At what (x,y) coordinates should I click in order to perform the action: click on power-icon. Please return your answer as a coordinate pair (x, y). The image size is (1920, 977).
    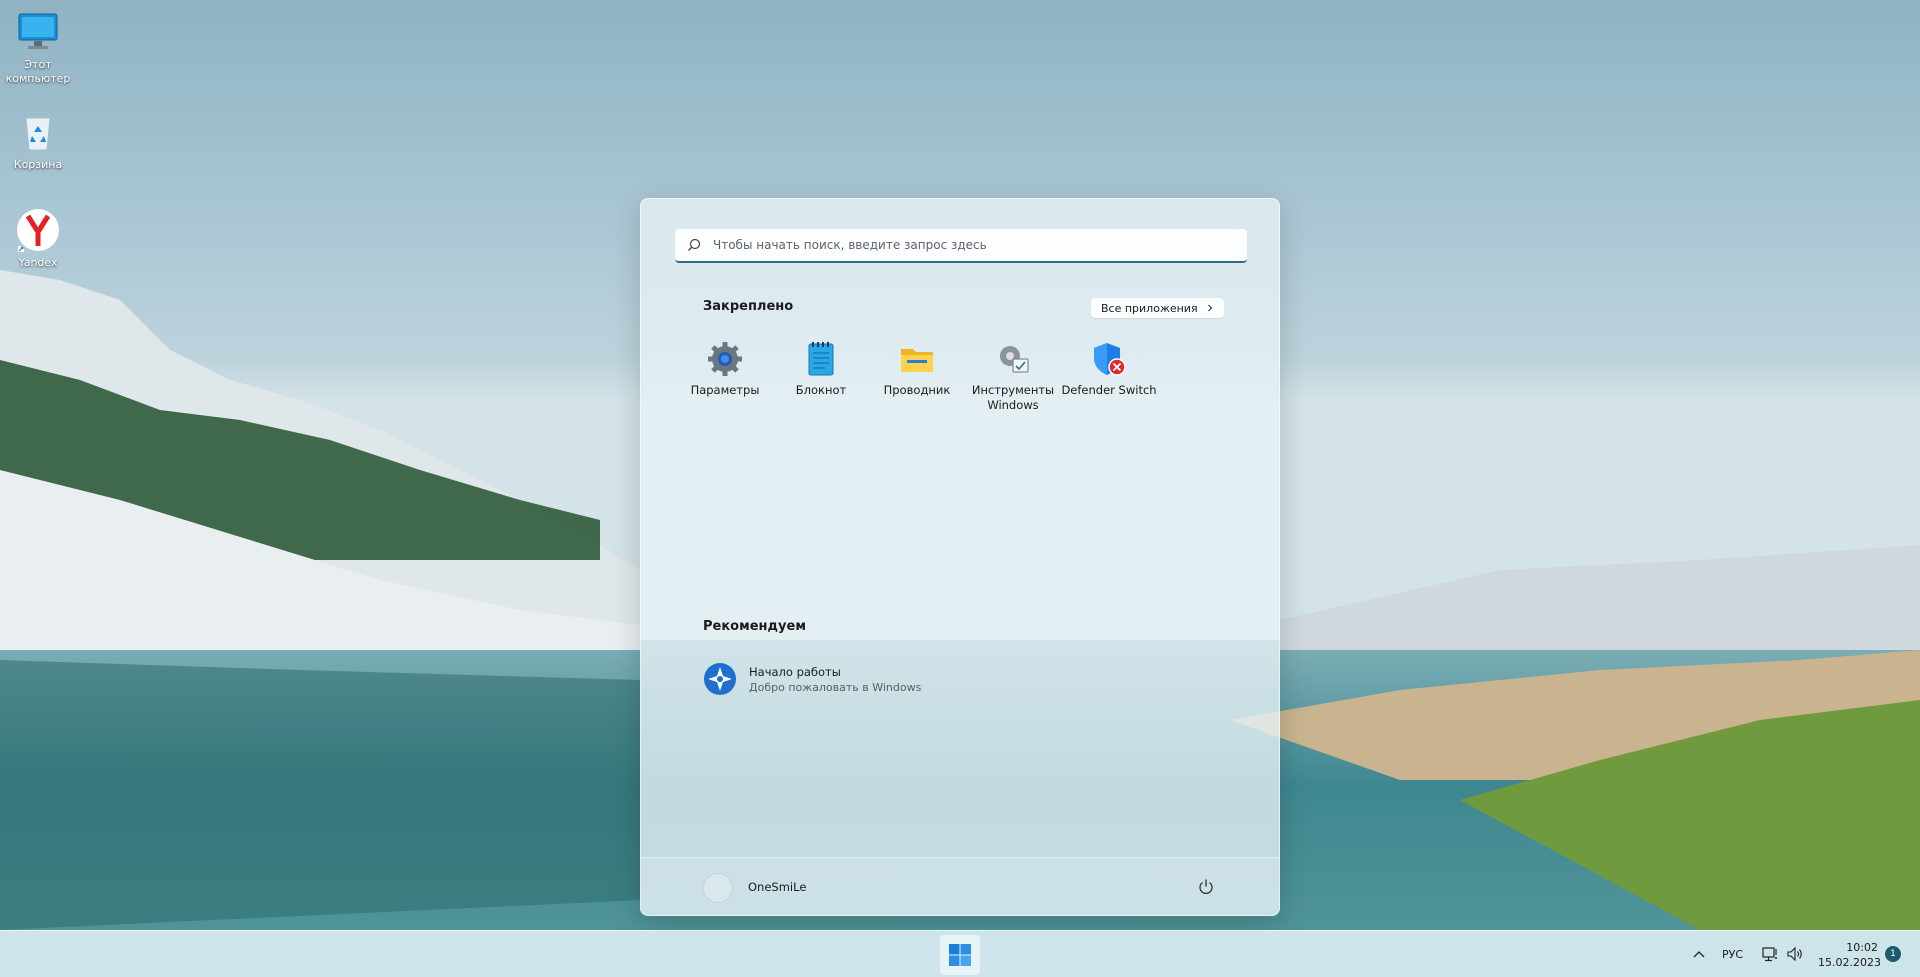
    Looking at the image, I should click on (1206, 887).